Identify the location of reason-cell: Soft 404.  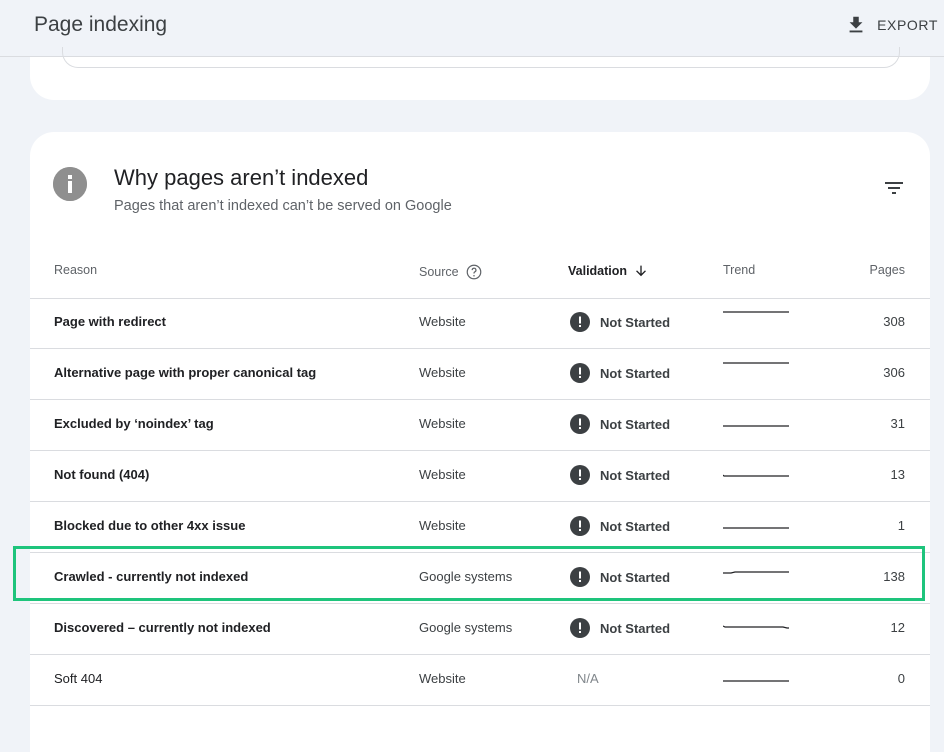
(78, 678).